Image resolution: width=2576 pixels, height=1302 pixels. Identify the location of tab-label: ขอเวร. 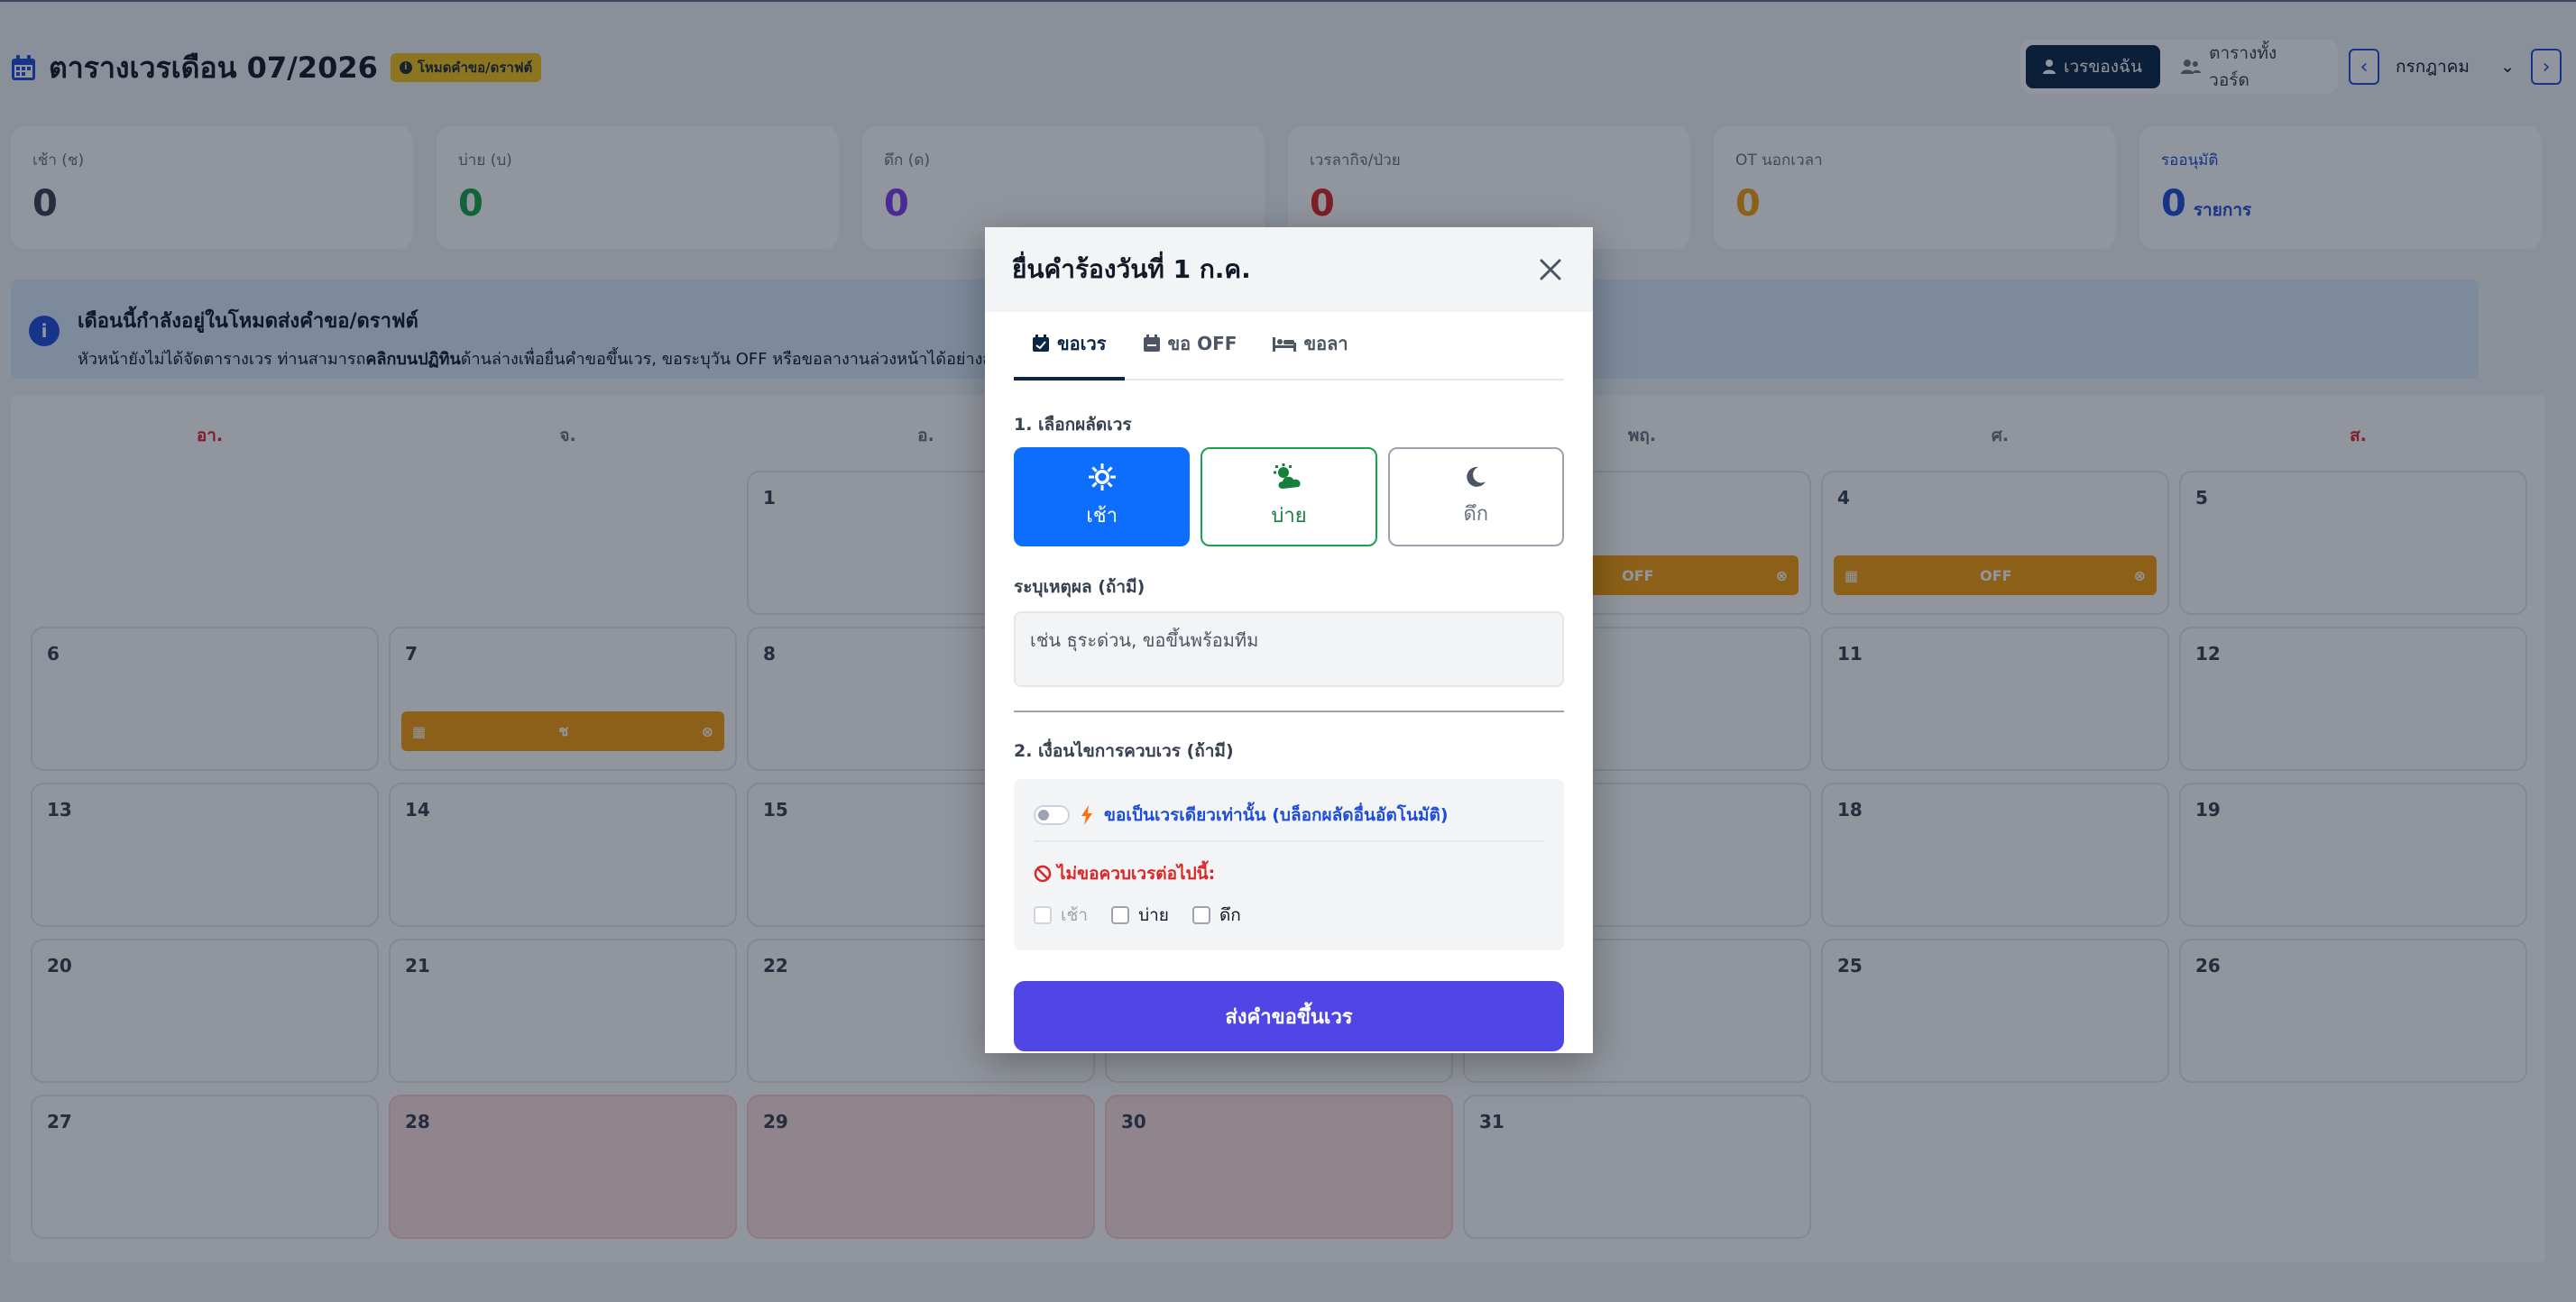
(1082, 343).